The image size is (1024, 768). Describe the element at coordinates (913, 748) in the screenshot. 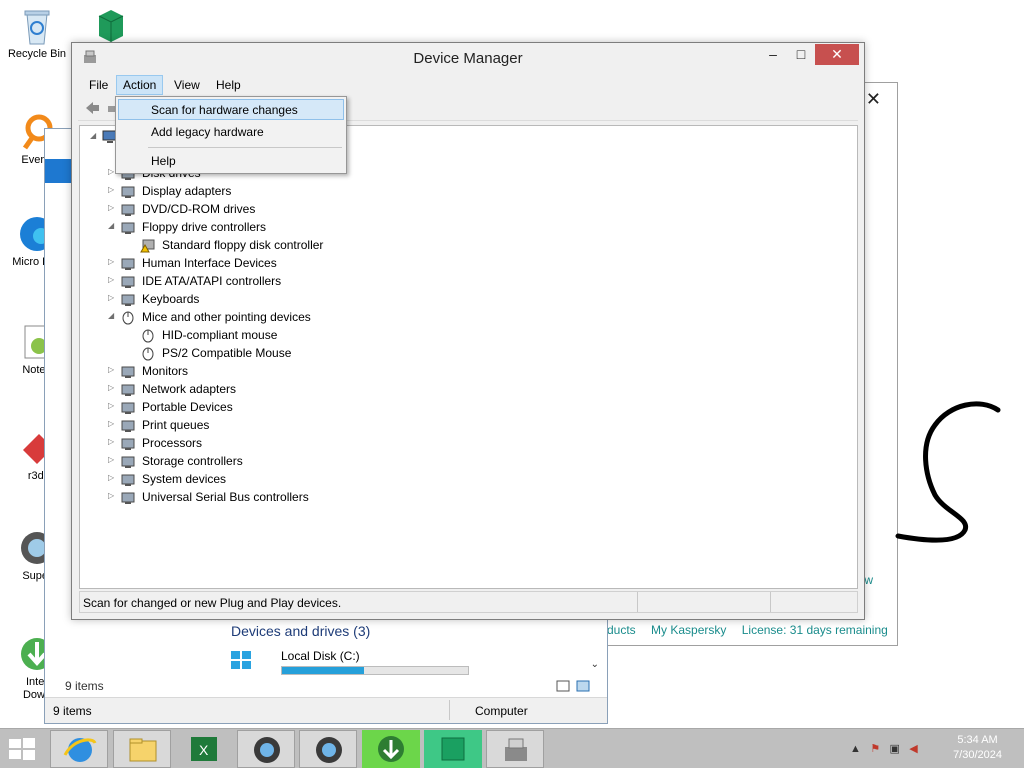

I see `tray-volume-icon: ◀` at that location.